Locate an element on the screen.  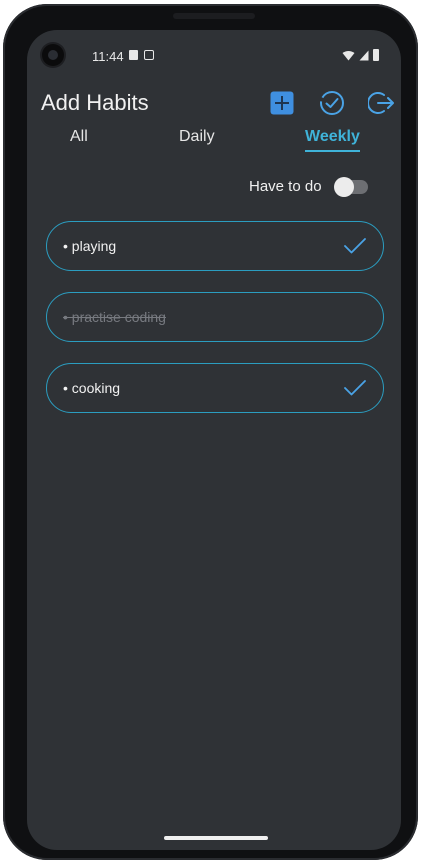
plus-square-icon is located at coordinates (282, 103).